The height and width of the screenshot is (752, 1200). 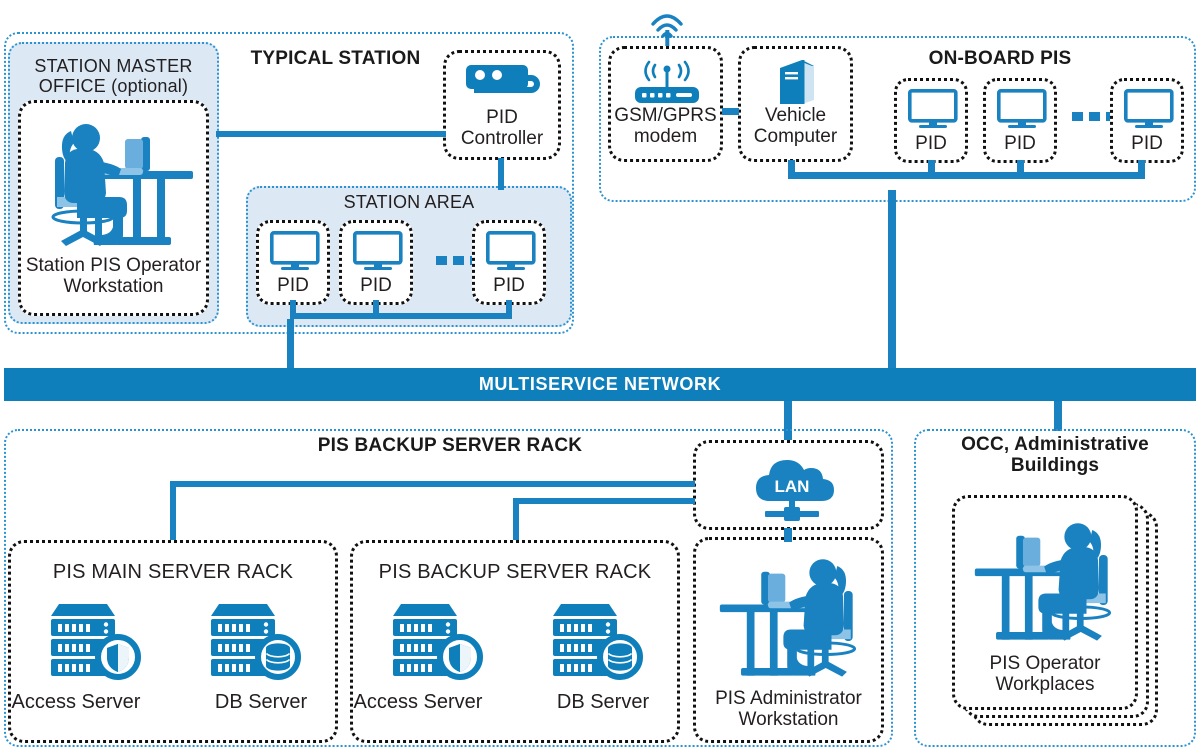 I want to click on antenna-signal-icon, so click(x=667, y=29).